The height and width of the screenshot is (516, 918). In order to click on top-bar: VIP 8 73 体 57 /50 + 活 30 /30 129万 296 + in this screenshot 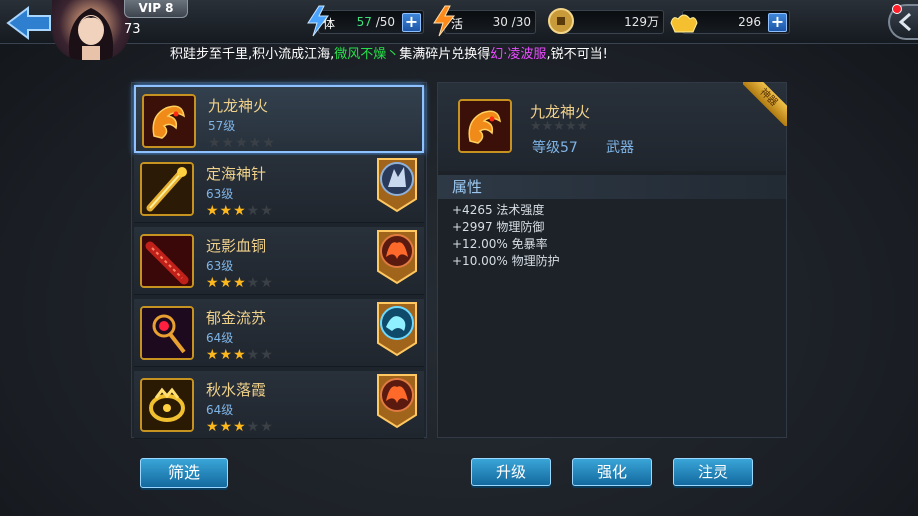, I will do `click(459, 30)`.